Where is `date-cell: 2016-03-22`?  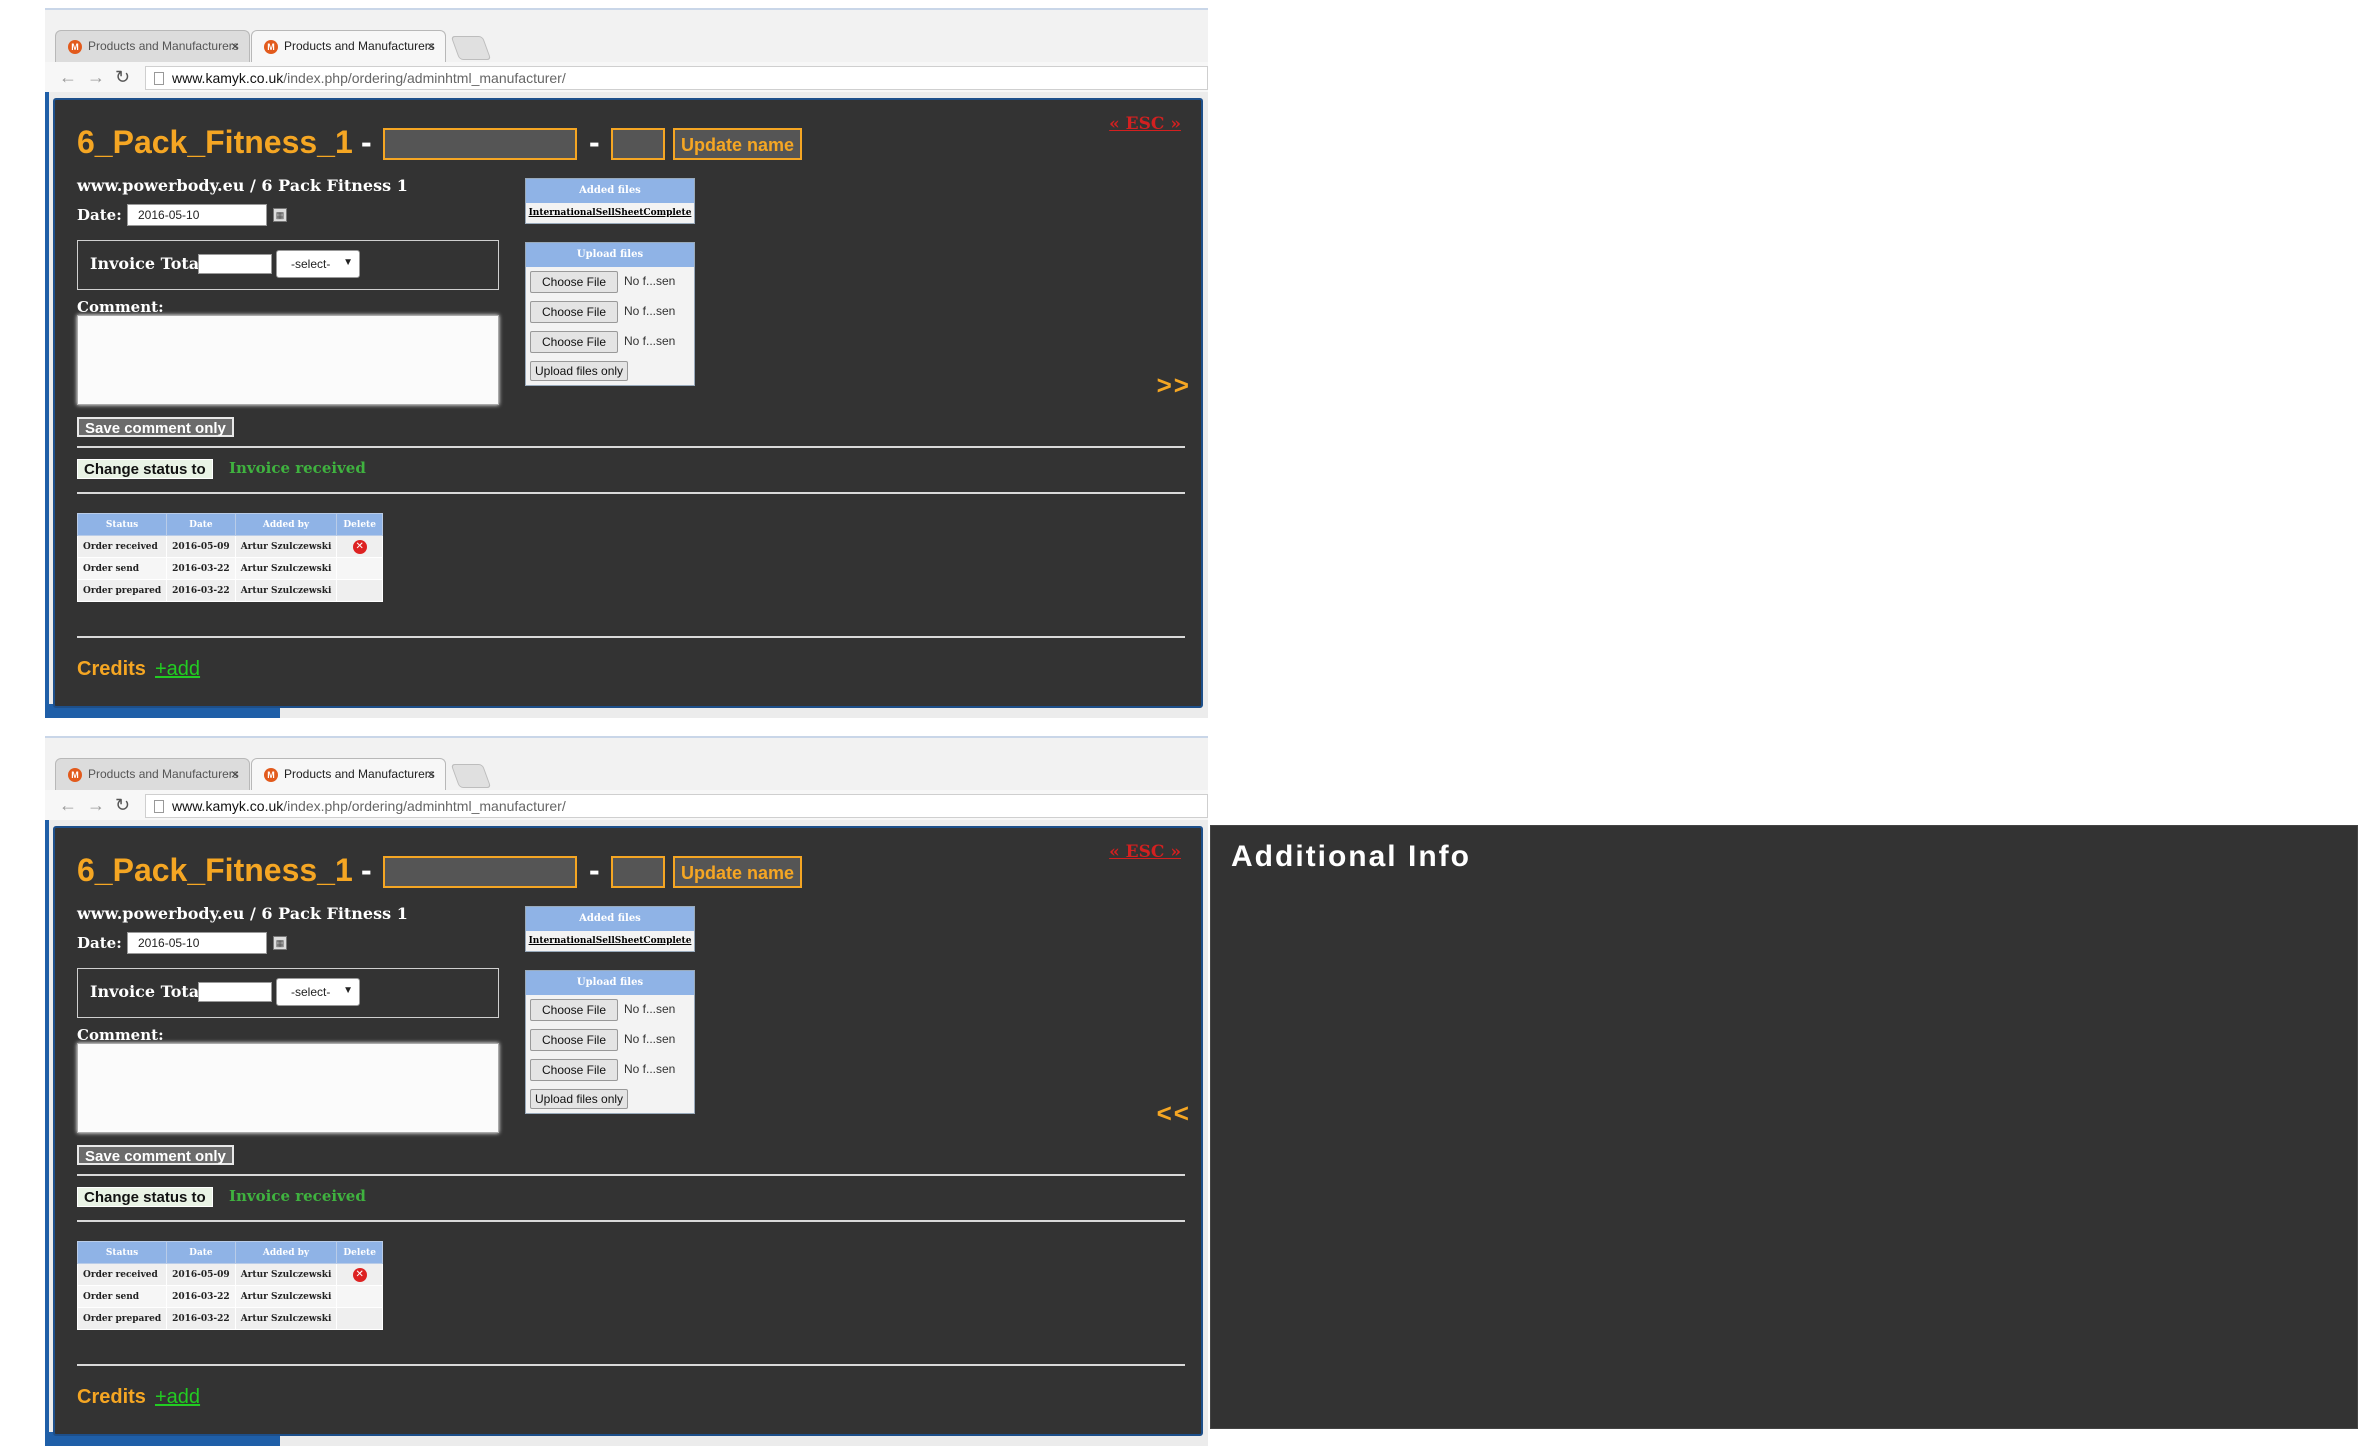
date-cell: 2016-03-22 is located at coordinates (201, 590).